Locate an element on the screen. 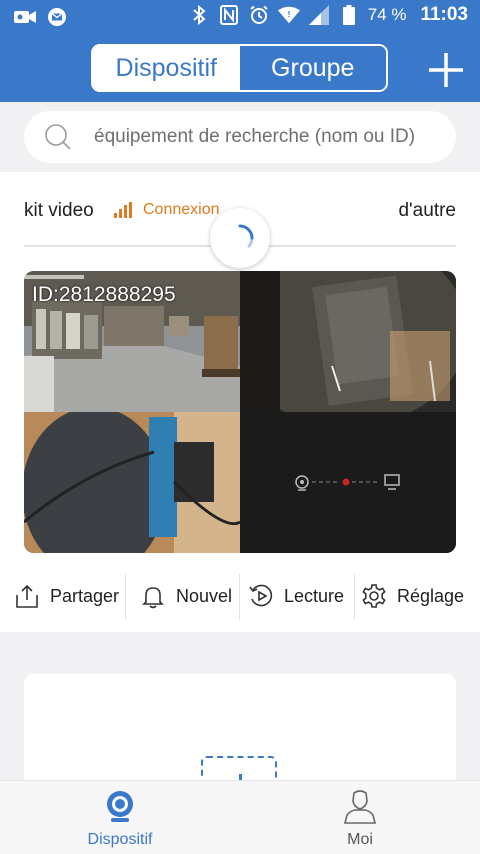  bell-icon is located at coordinates (153, 596).